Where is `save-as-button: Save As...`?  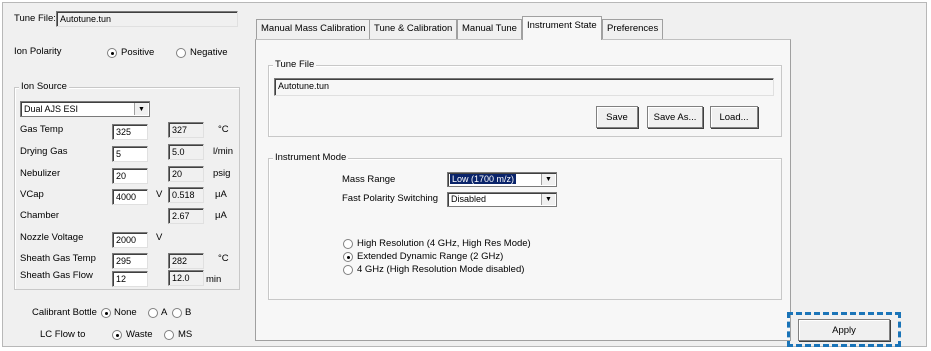
save-as-button: Save As... is located at coordinates (675, 117).